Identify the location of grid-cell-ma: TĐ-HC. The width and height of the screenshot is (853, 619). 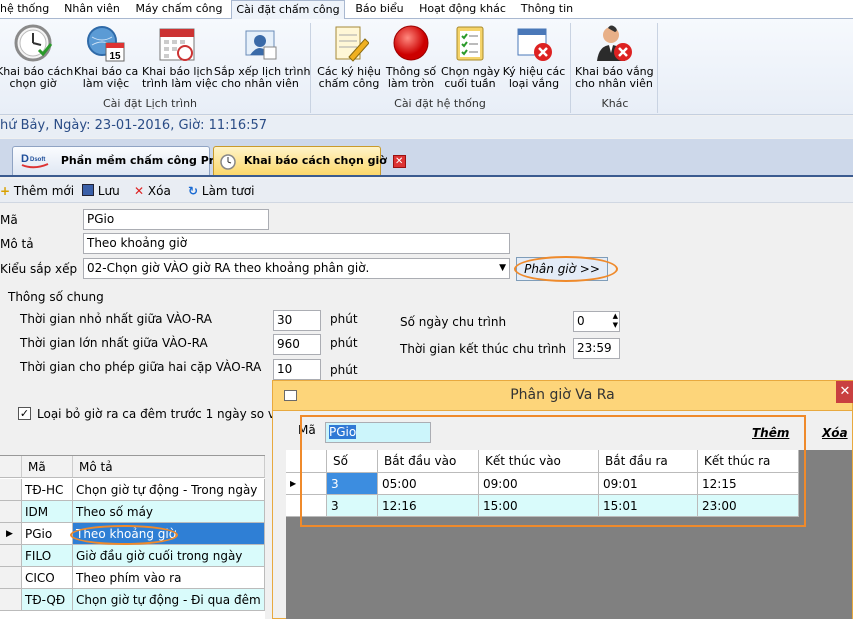
(47, 490).